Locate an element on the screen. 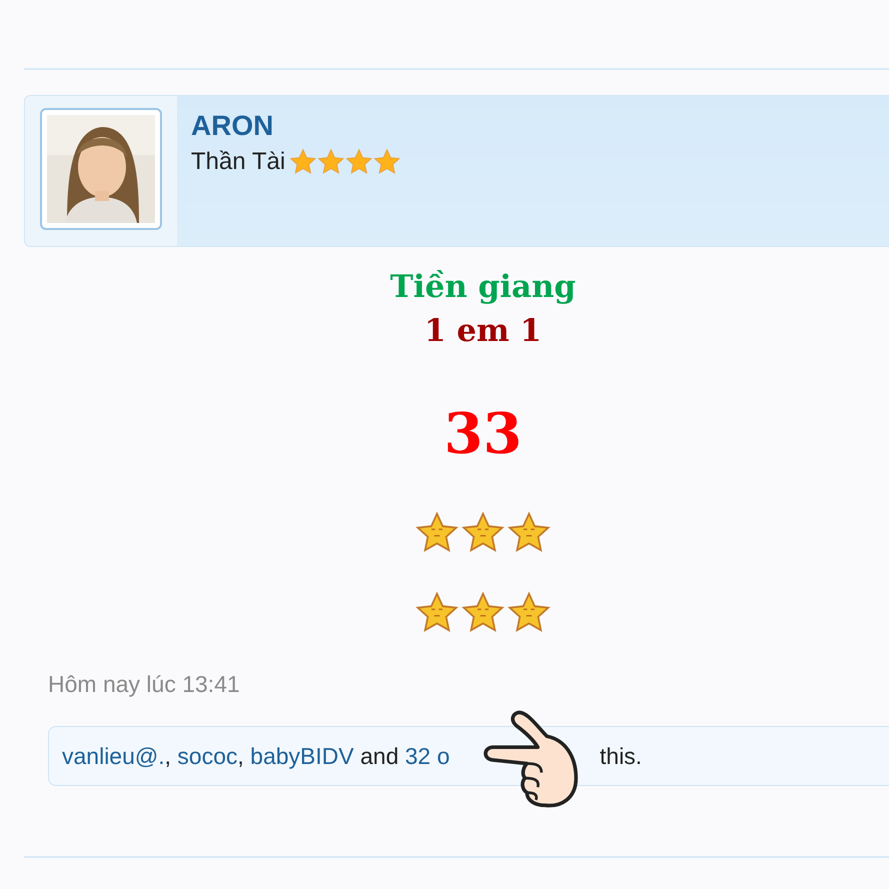 Image resolution: width=889 pixels, height=889 pixels. user-rank: Thần Tài is located at coordinates (238, 162).